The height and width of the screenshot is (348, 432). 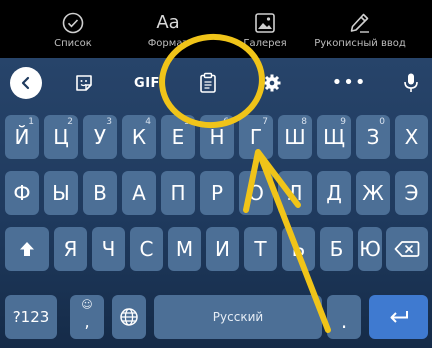 I want to click on more-label: •••, so click(x=349, y=82).